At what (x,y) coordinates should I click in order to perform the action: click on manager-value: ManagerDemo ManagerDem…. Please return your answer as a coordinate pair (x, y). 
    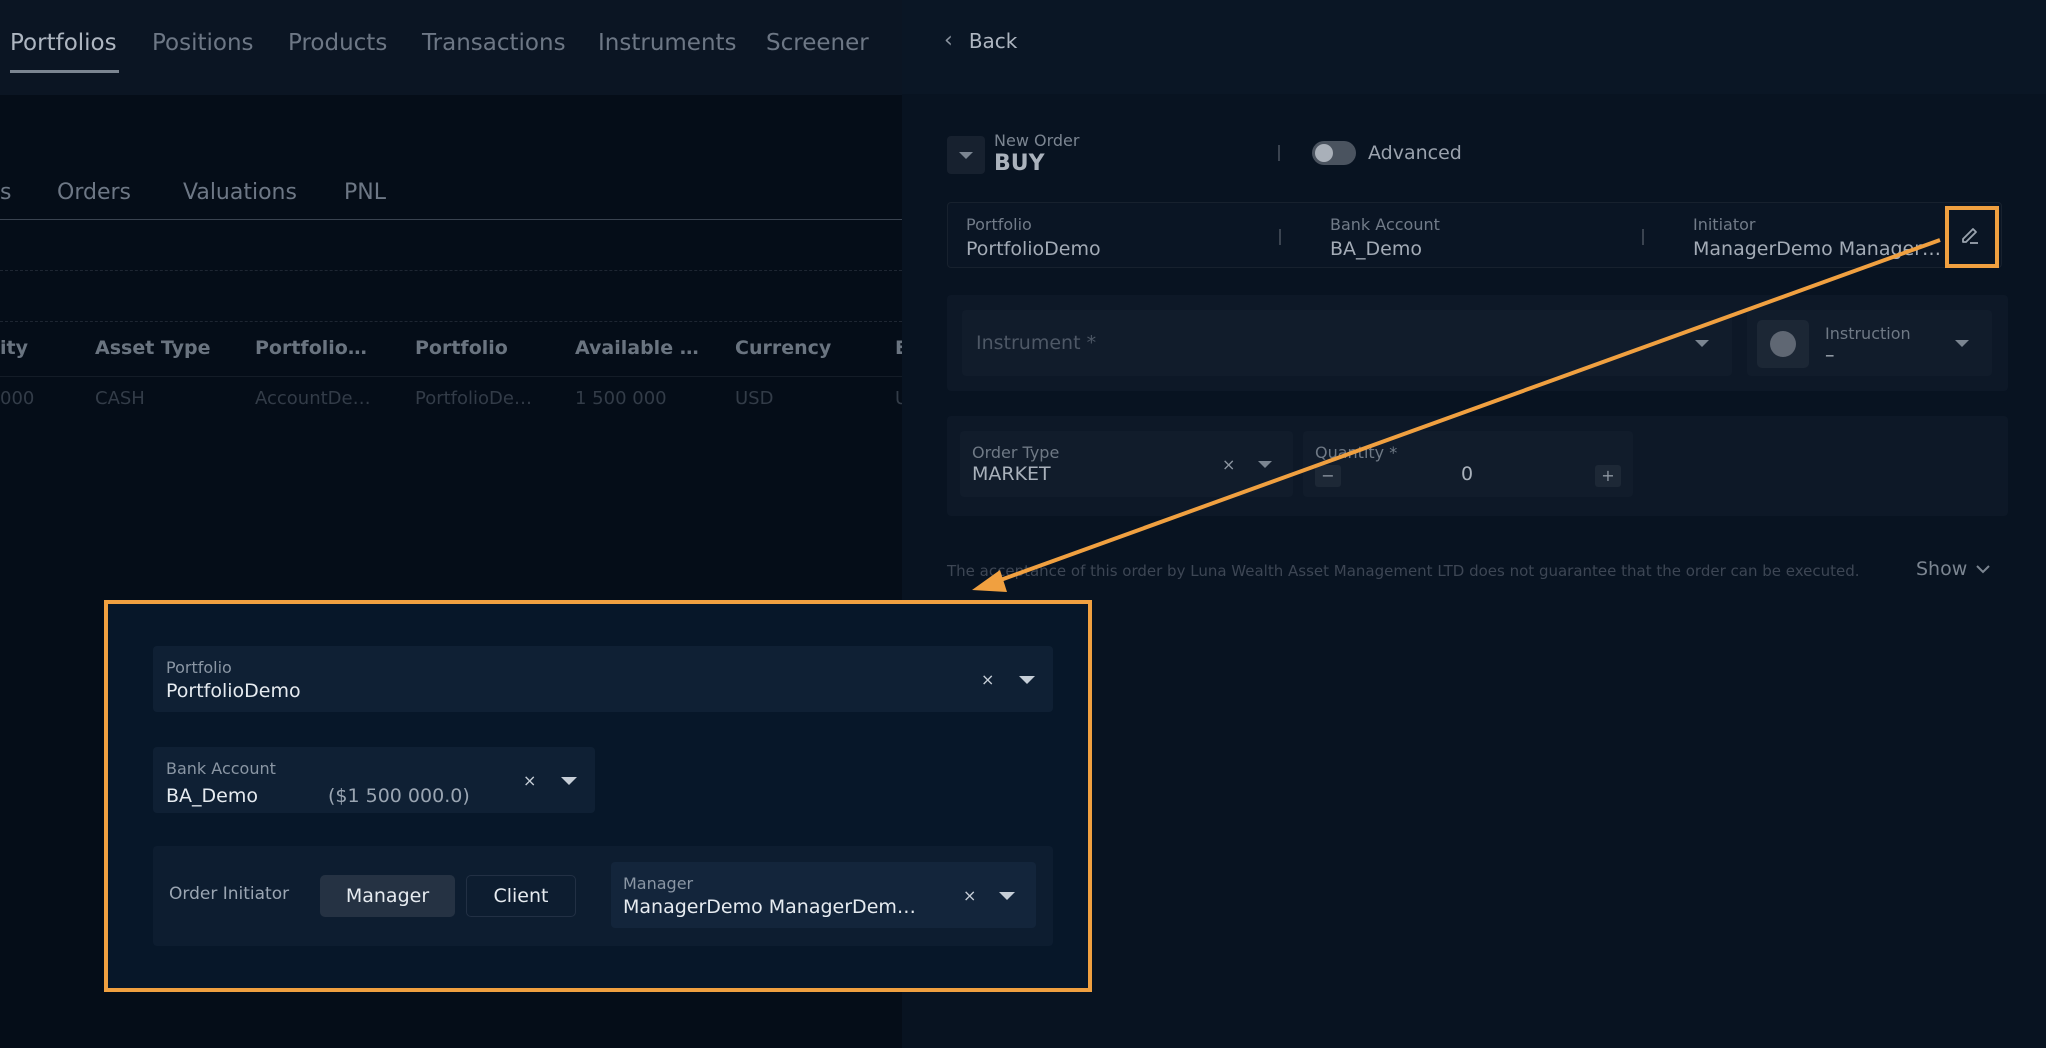
    Looking at the image, I should click on (769, 907).